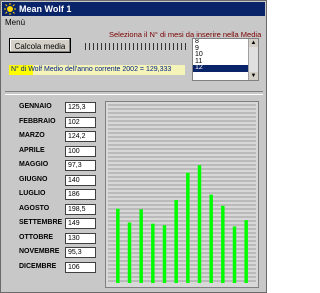 Image resolution: width=320 pixels, height=293 pixels. I want to click on month-value-field: 125,3, so click(80, 107).